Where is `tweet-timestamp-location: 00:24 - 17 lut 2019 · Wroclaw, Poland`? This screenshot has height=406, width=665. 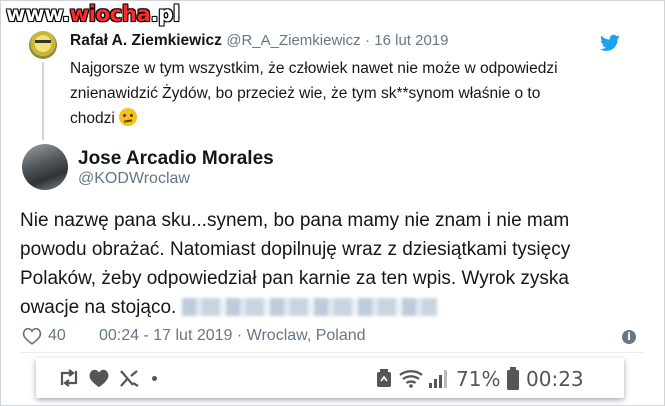
tweet-timestamp-location: 00:24 - 17 lut 2019 · Wroclaw, Poland is located at coordinates (232, 336).